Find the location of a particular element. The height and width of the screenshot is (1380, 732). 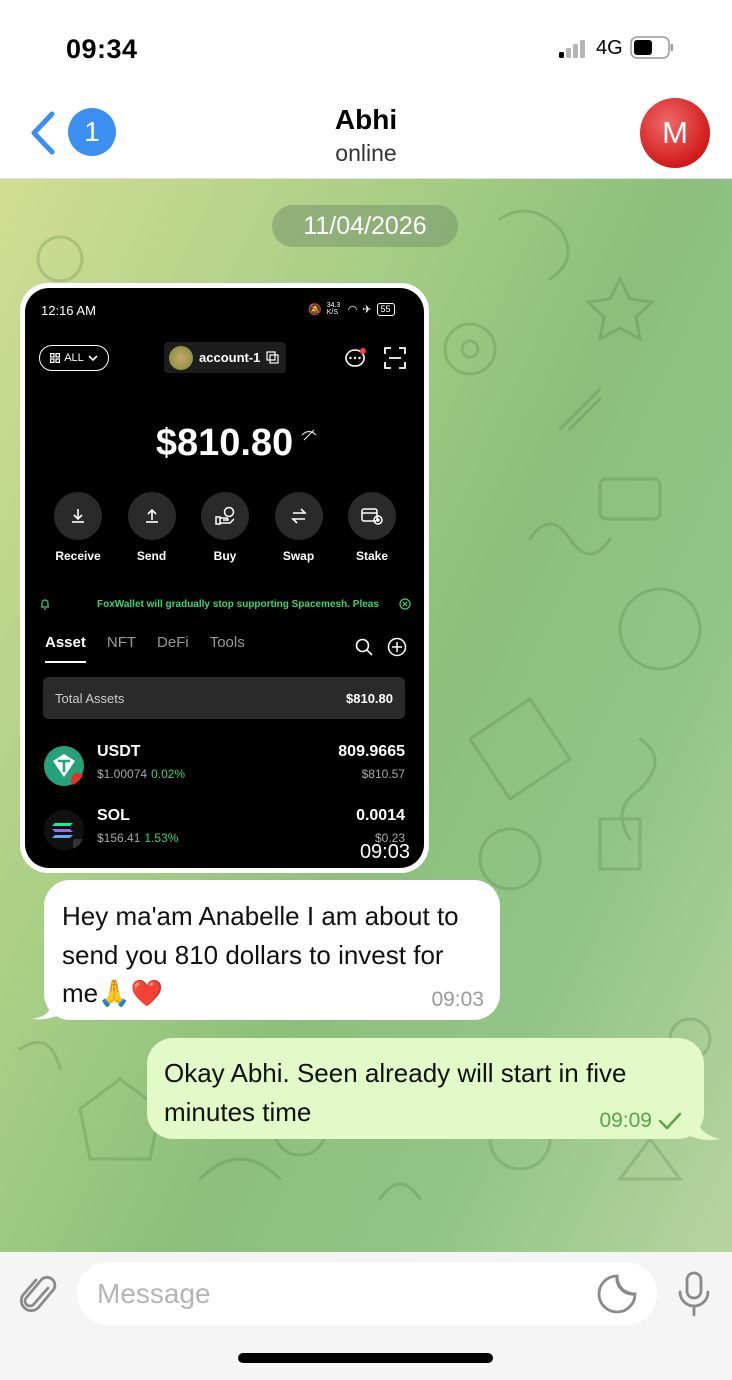

action-label: Receive is located at coordinates (78, 556).